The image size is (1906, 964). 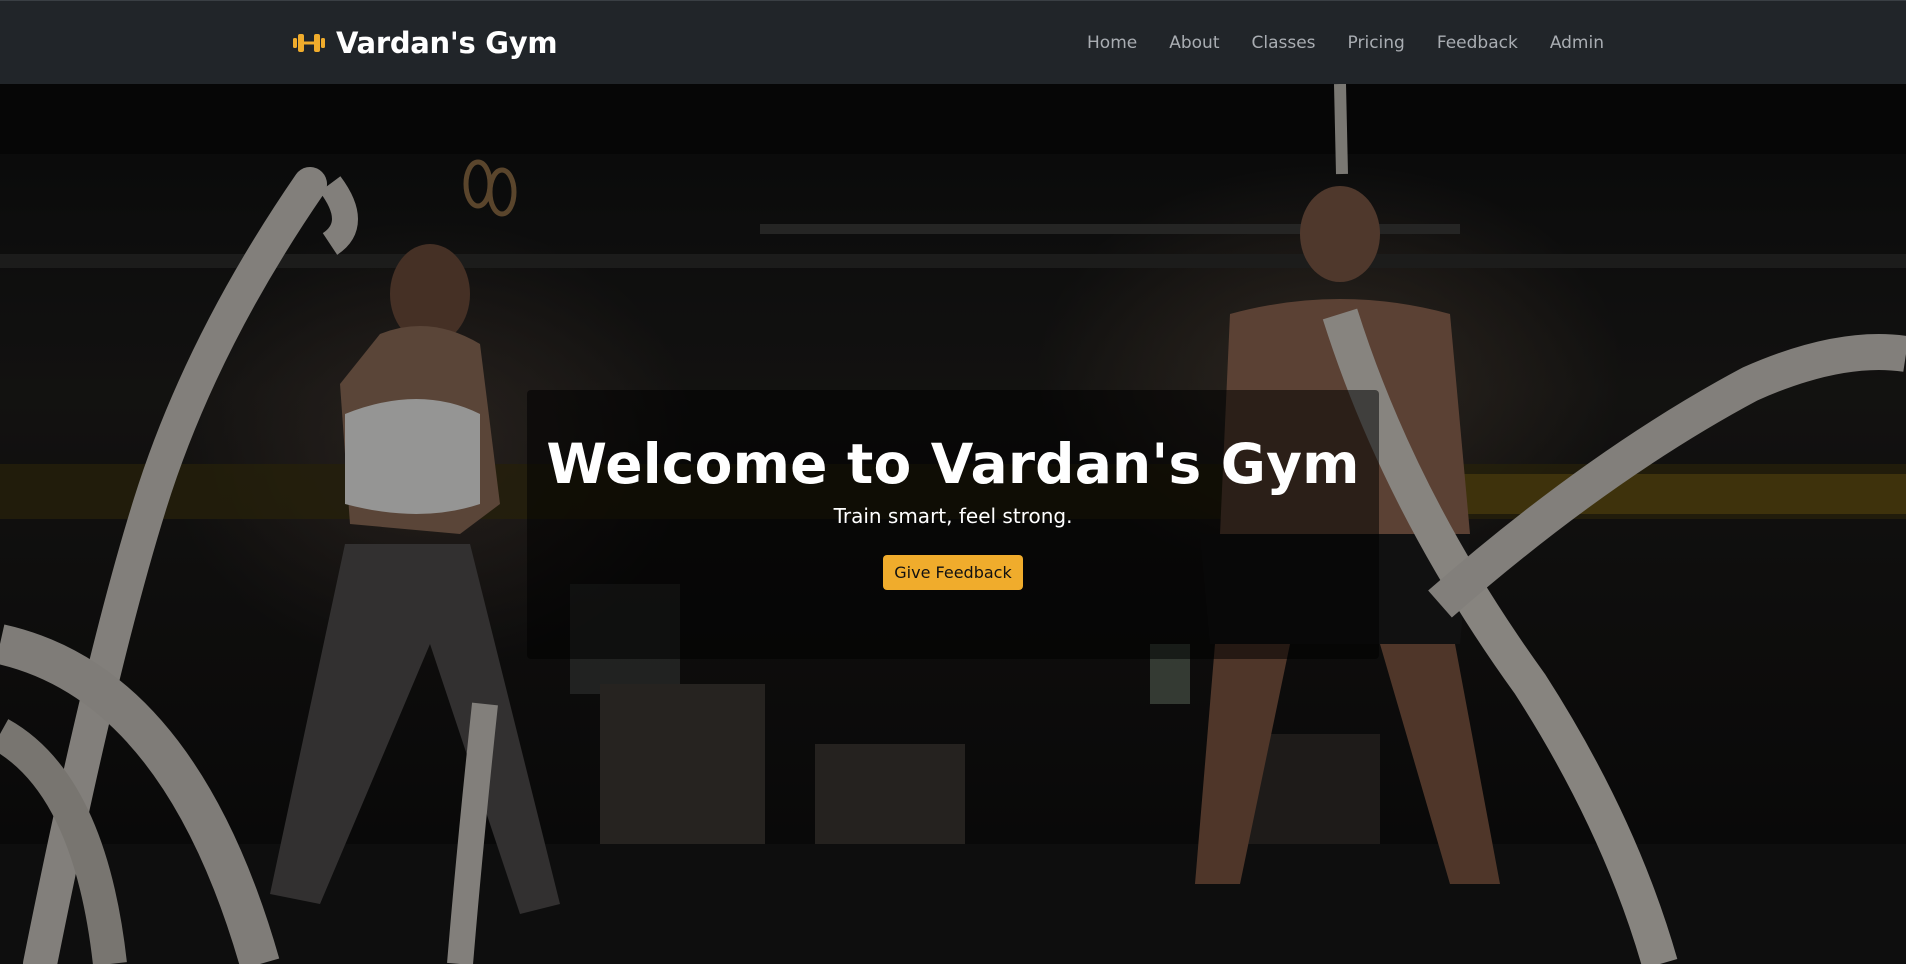 What do you see at coordinates (1376, 43) in the screenshot?
I see `nav-link-pricing: Pricing` at bounding box center [1376, 43].